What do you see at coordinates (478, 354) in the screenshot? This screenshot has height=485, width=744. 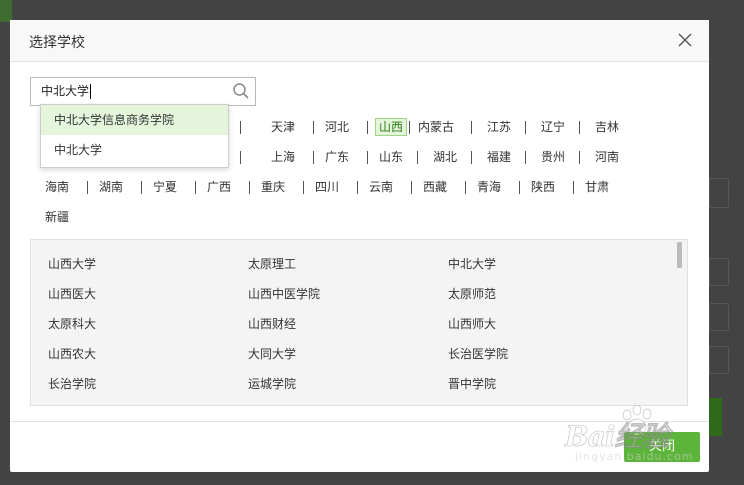 I see `school-item: 长治医学院` at bounding box center [478, 354].